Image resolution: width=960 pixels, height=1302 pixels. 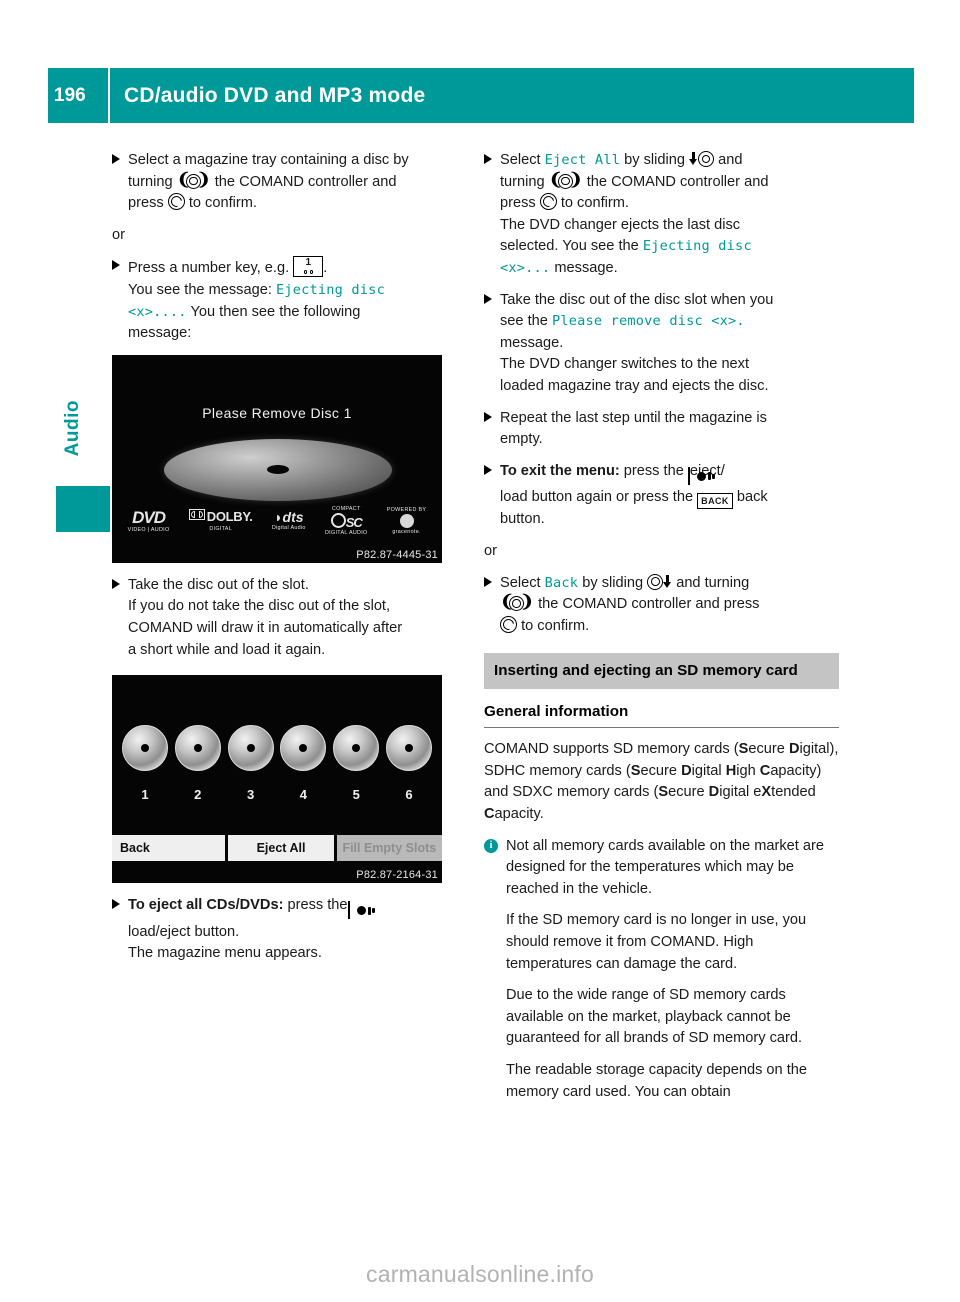 I want to click on disc-number: 2, so click(x=198, y=795).